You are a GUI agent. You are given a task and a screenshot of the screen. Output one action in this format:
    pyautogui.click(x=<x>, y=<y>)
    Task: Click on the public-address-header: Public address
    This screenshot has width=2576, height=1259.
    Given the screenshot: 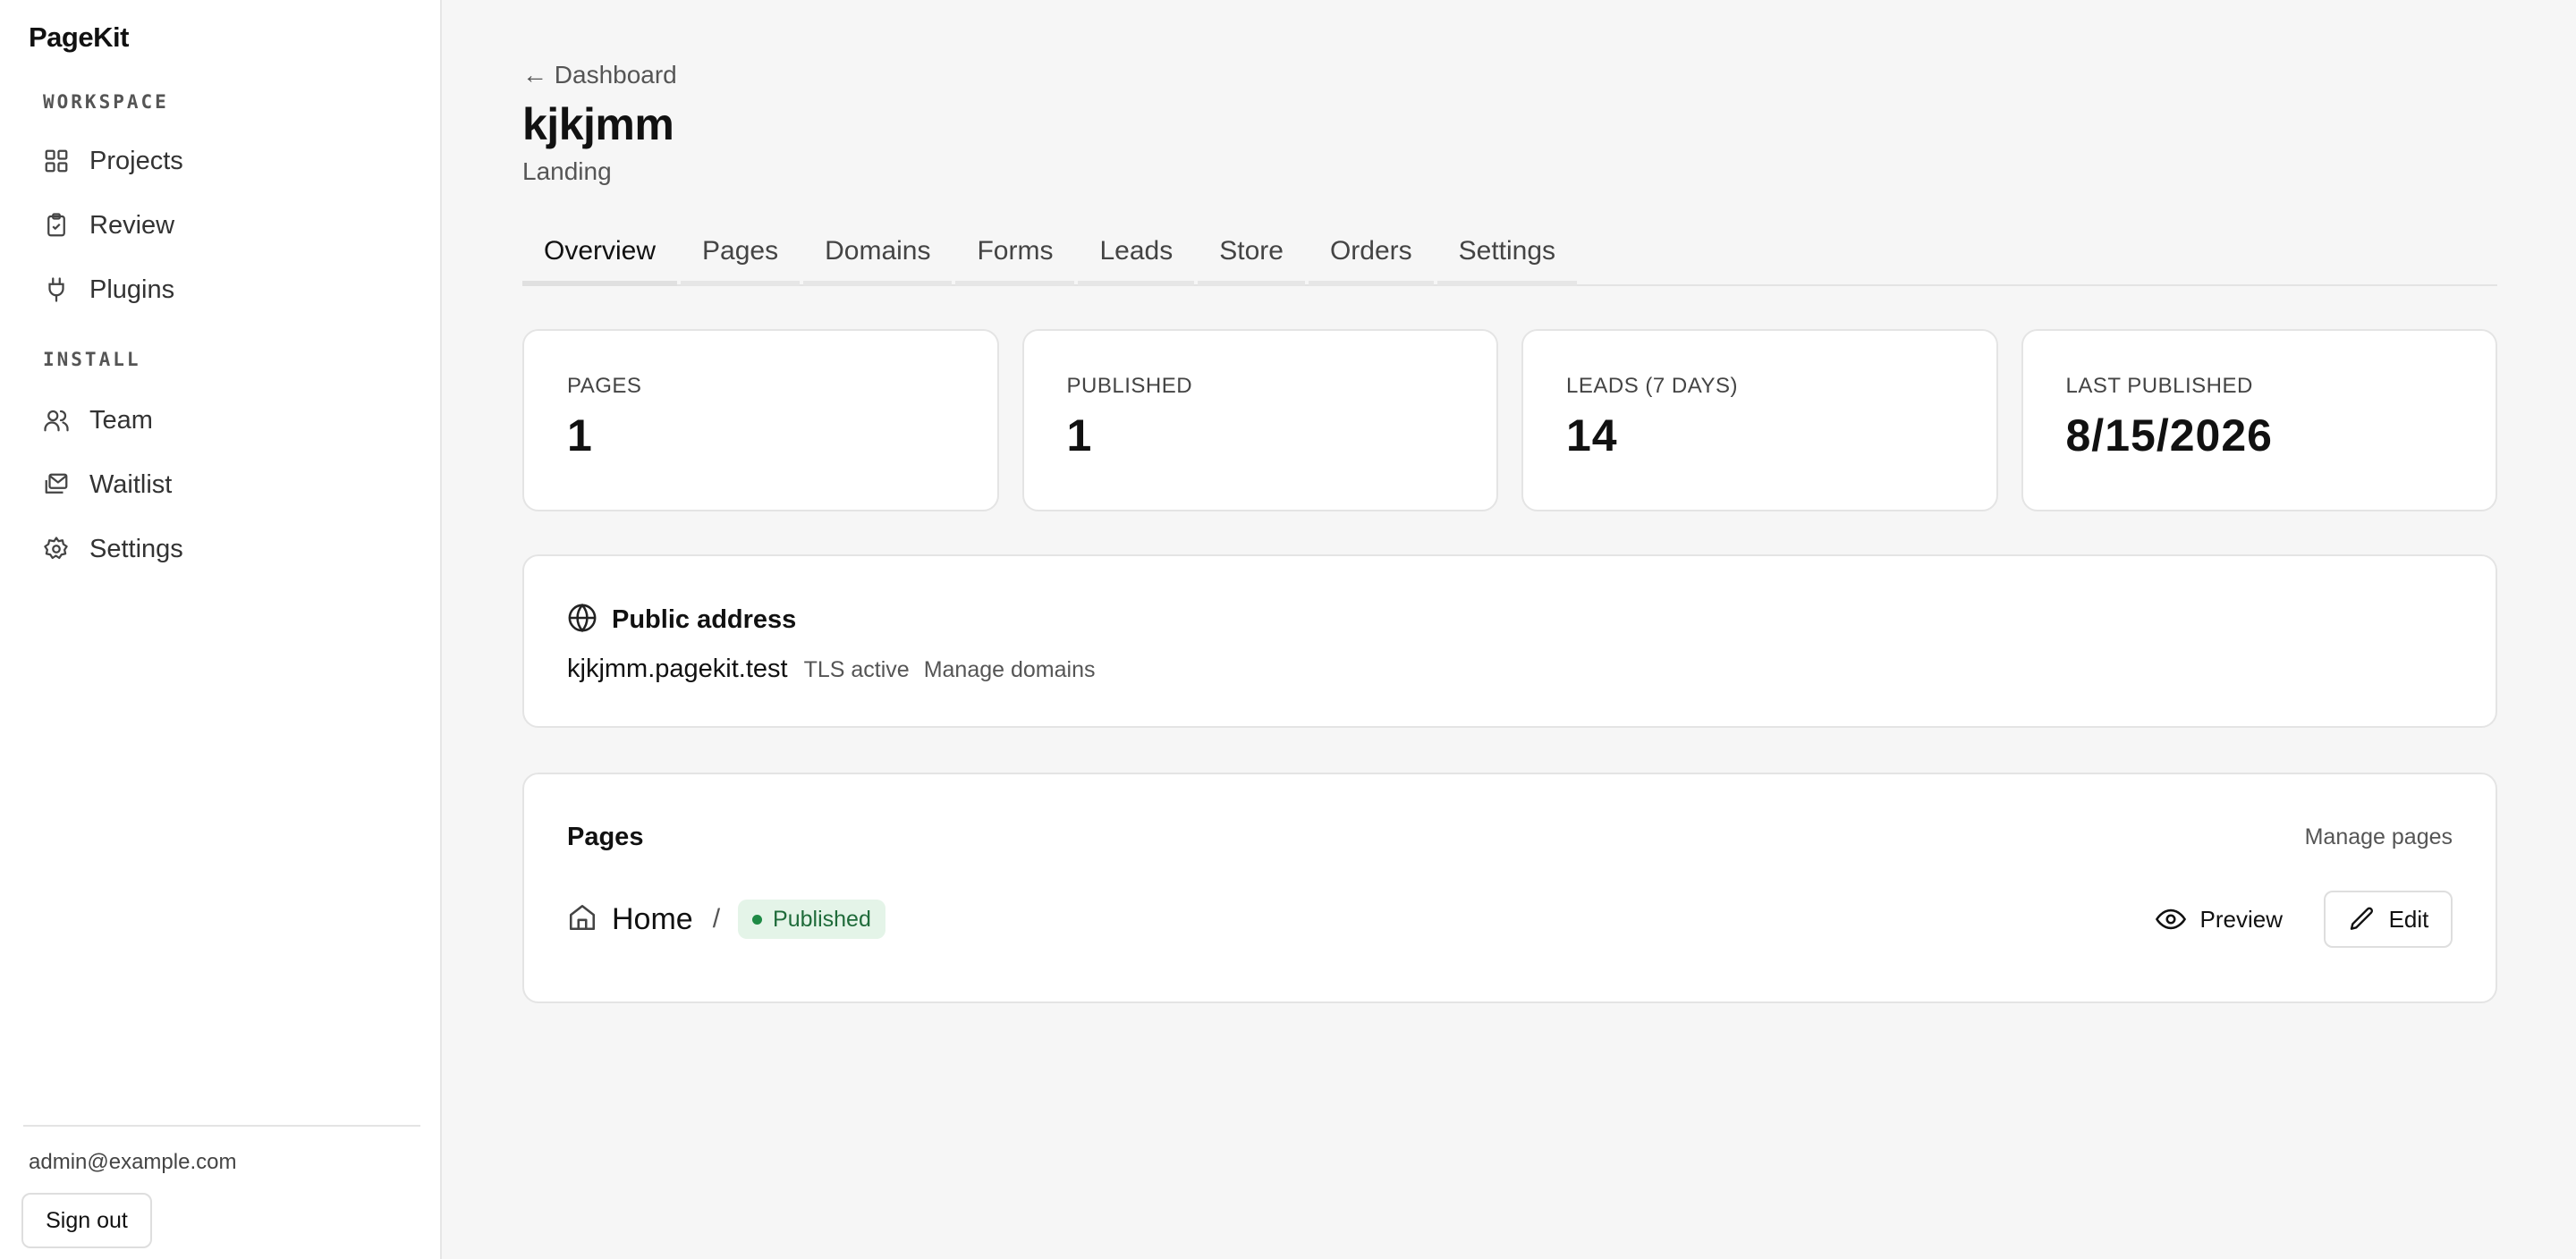 What is the action you would take?
    pyautogui.click(x=681, y=620)
    